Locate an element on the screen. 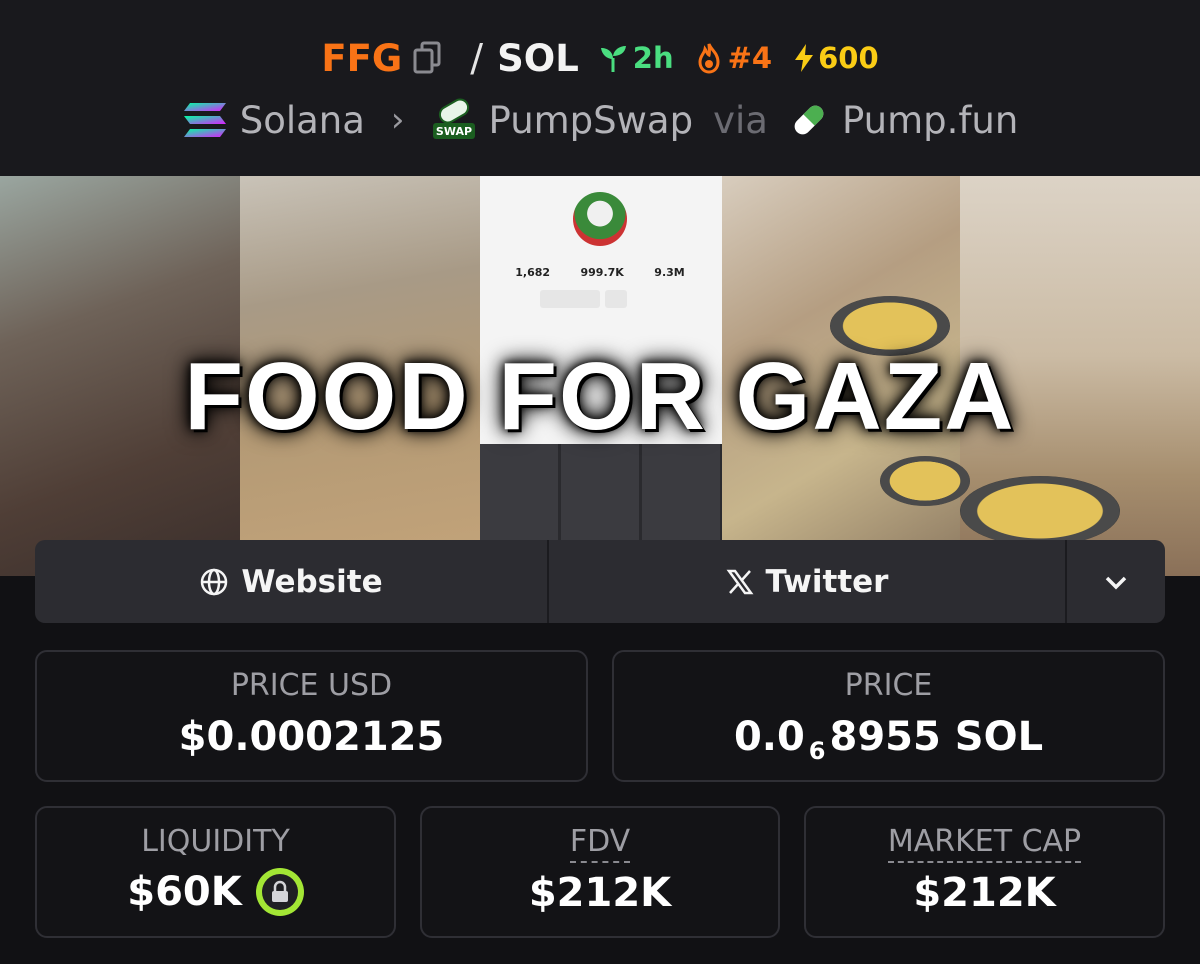 The image size is (1200, 964). fdv-label: FDV is located at coordinates (600, 843).